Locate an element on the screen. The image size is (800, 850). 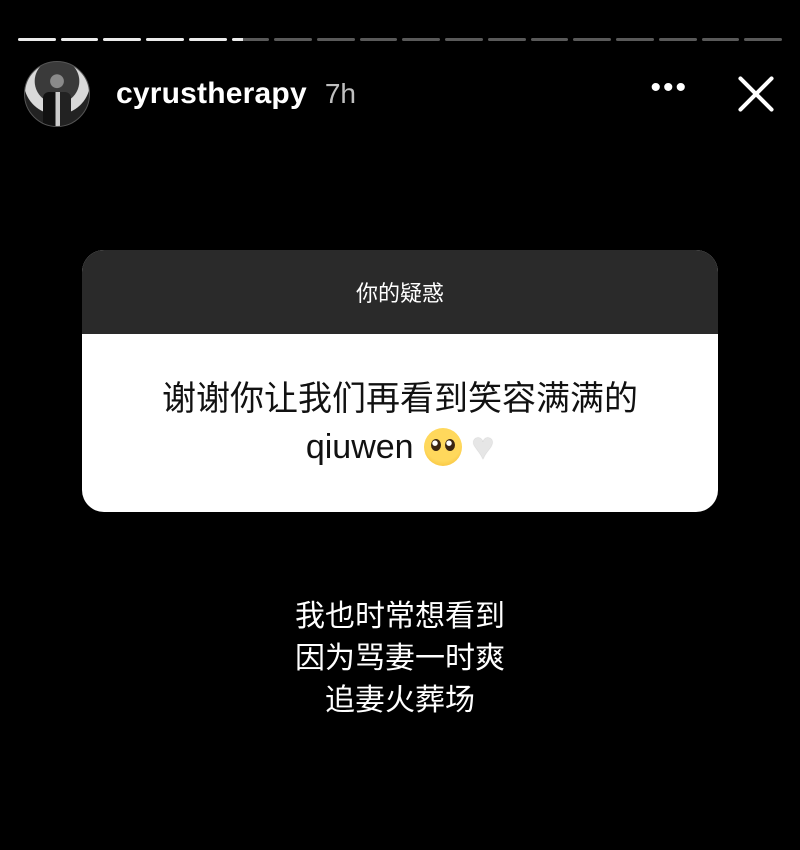
question-text-line2-row: qiuwen ♥ is located at coordinates (400, 447).